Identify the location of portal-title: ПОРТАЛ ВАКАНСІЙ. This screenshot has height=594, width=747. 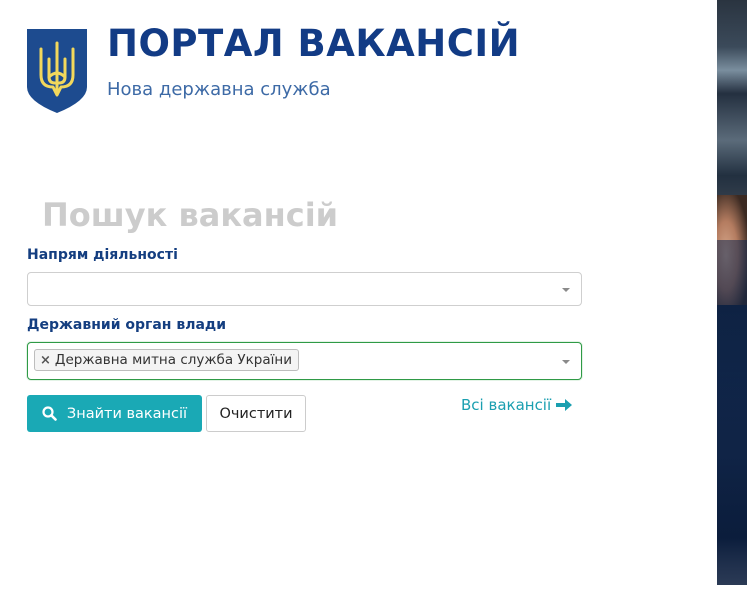
(314, 43).